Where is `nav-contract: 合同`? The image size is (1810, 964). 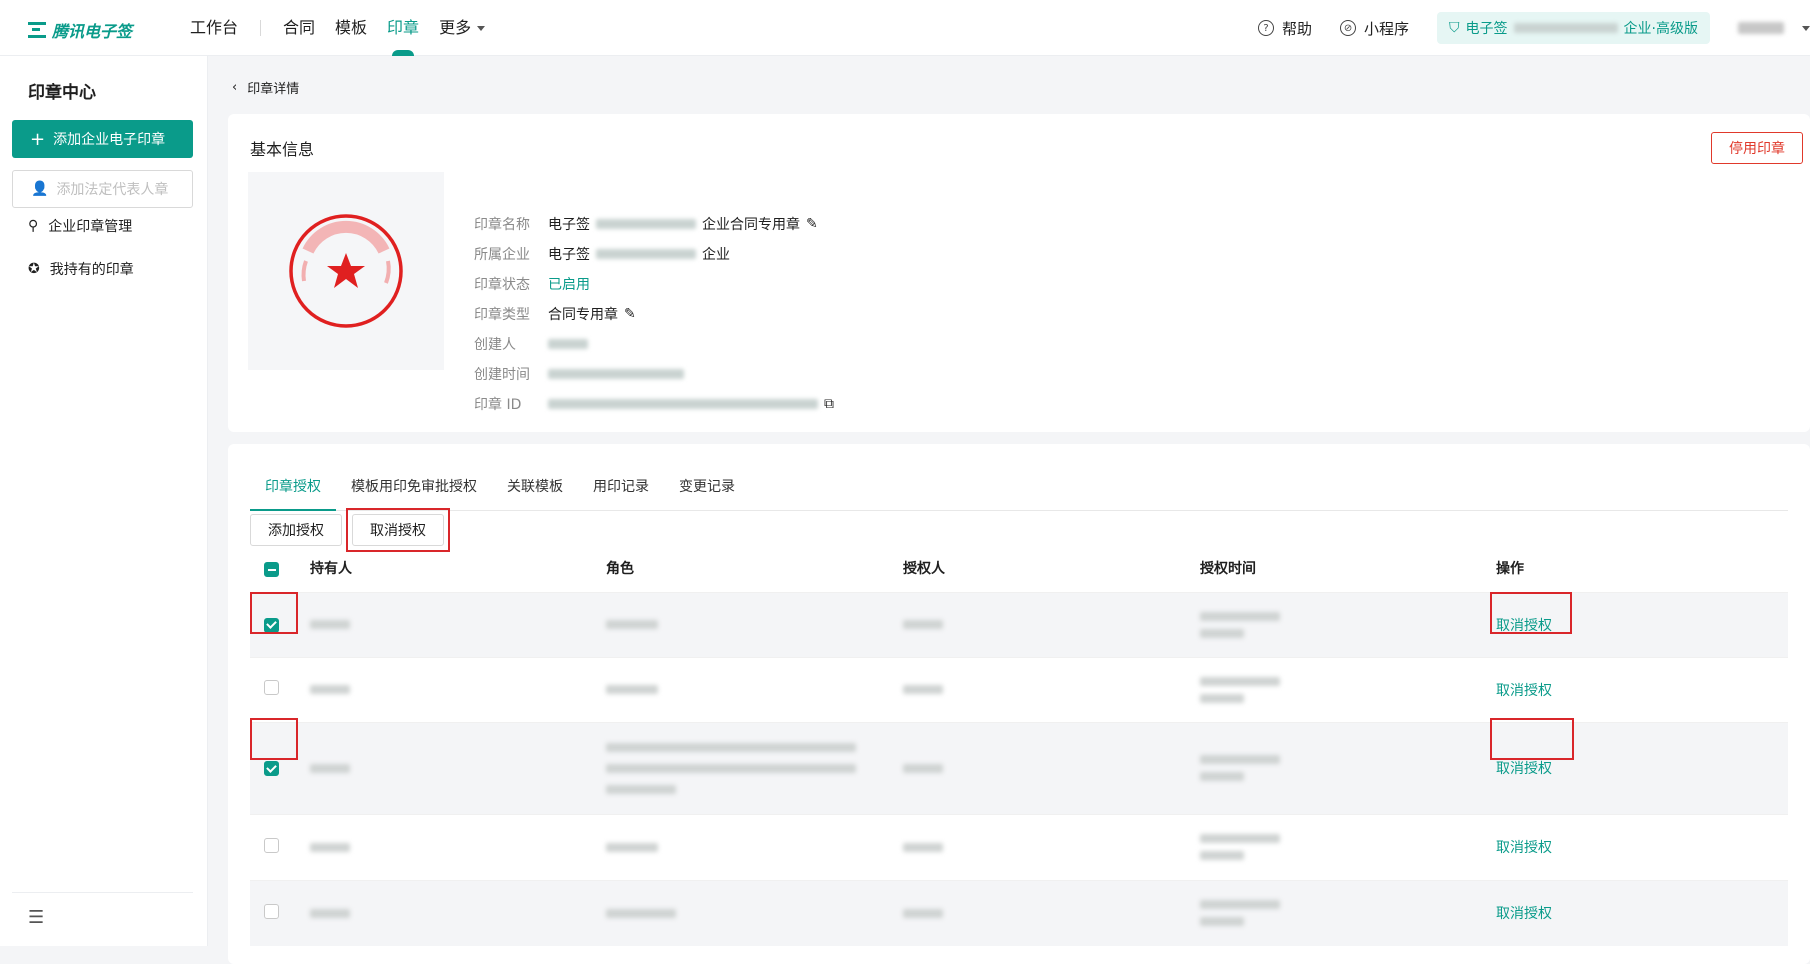
nav-contract: 合同 is located at coordinates (299, 28).